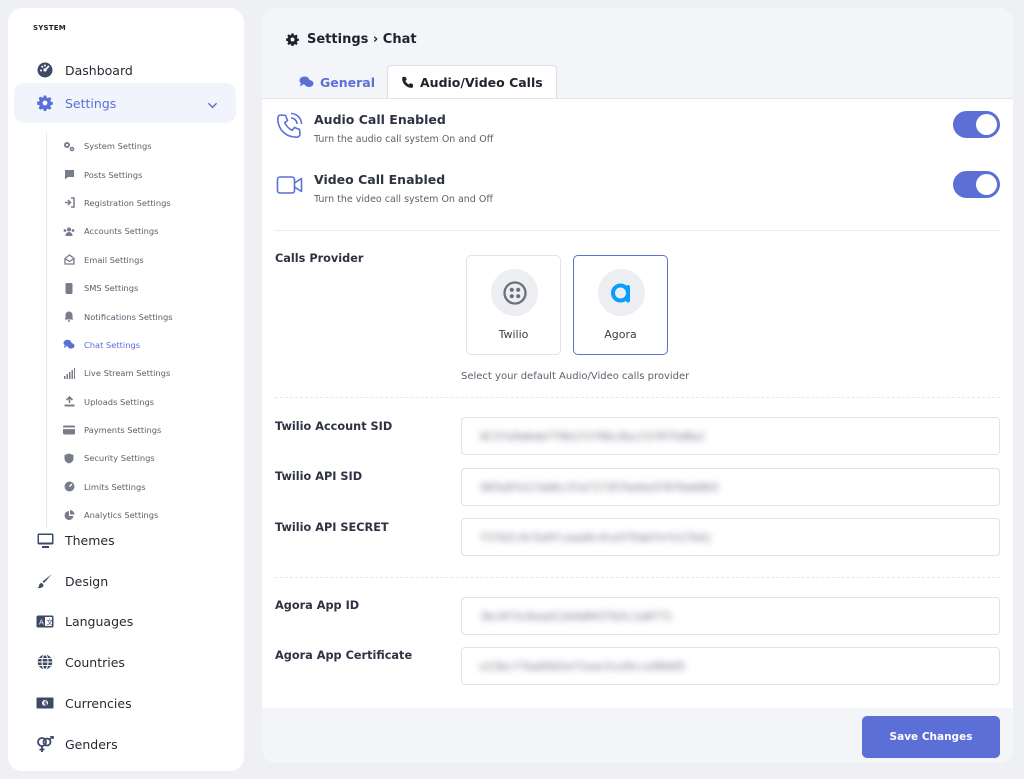 The image size is (1024, 779). I want to click on provider-name: Agora, so click(620, 334).